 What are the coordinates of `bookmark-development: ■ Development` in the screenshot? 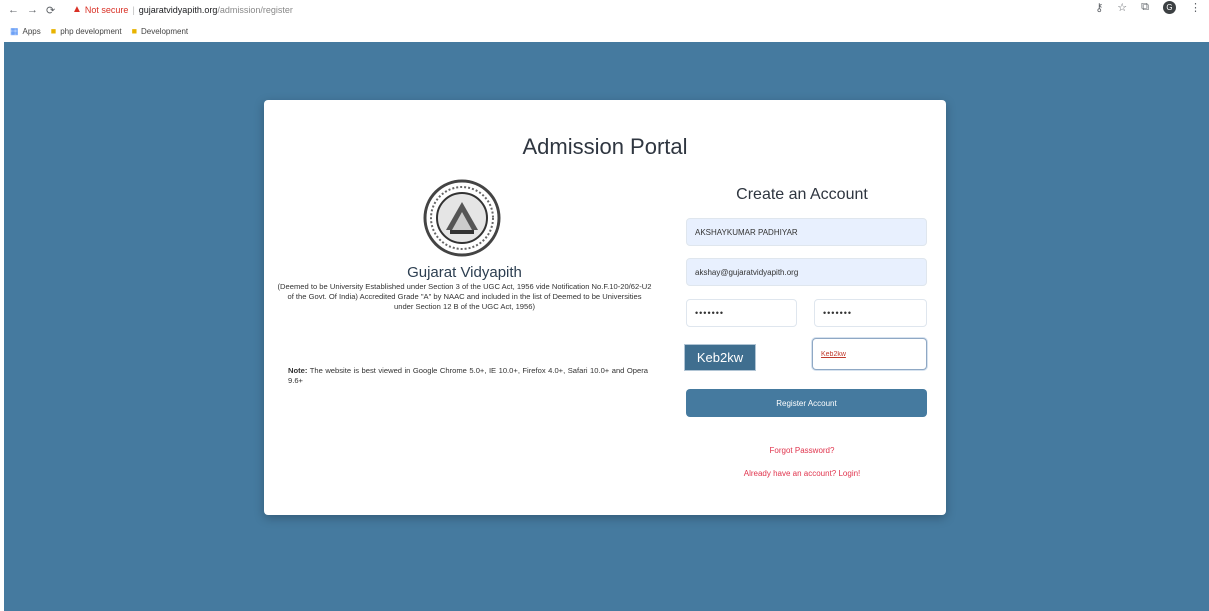 It's located at (160, 31).